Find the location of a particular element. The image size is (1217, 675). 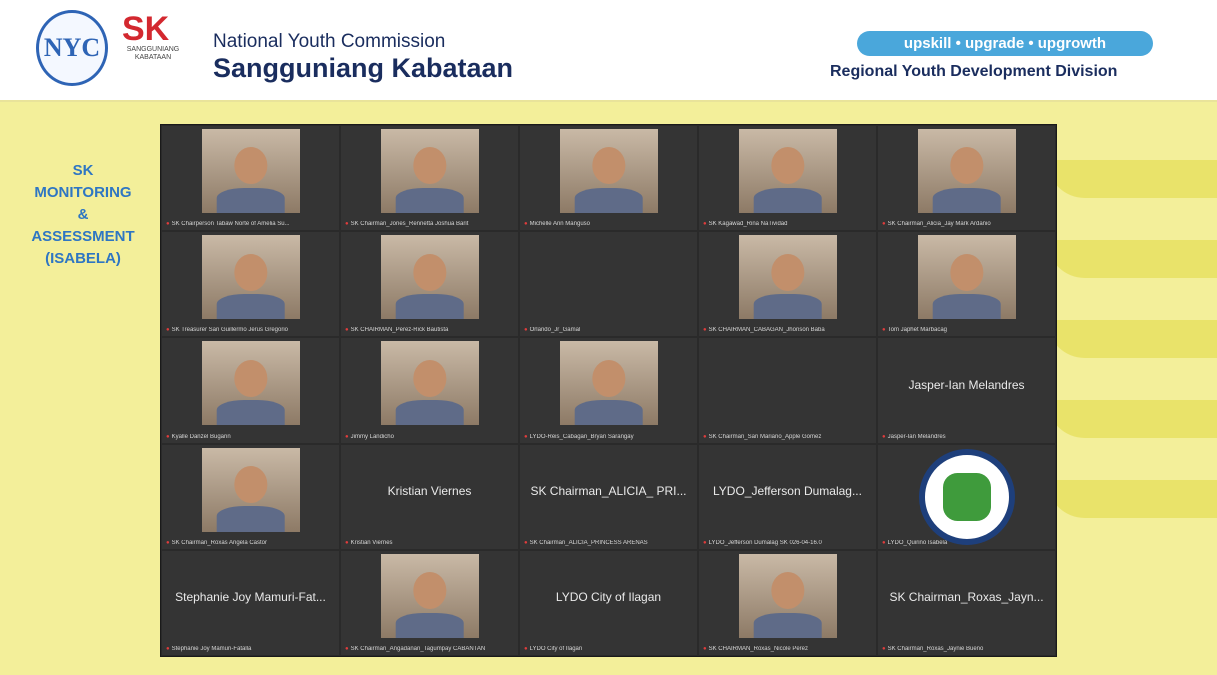

caption-line: MONITORING is located at coordinates (83, 192).